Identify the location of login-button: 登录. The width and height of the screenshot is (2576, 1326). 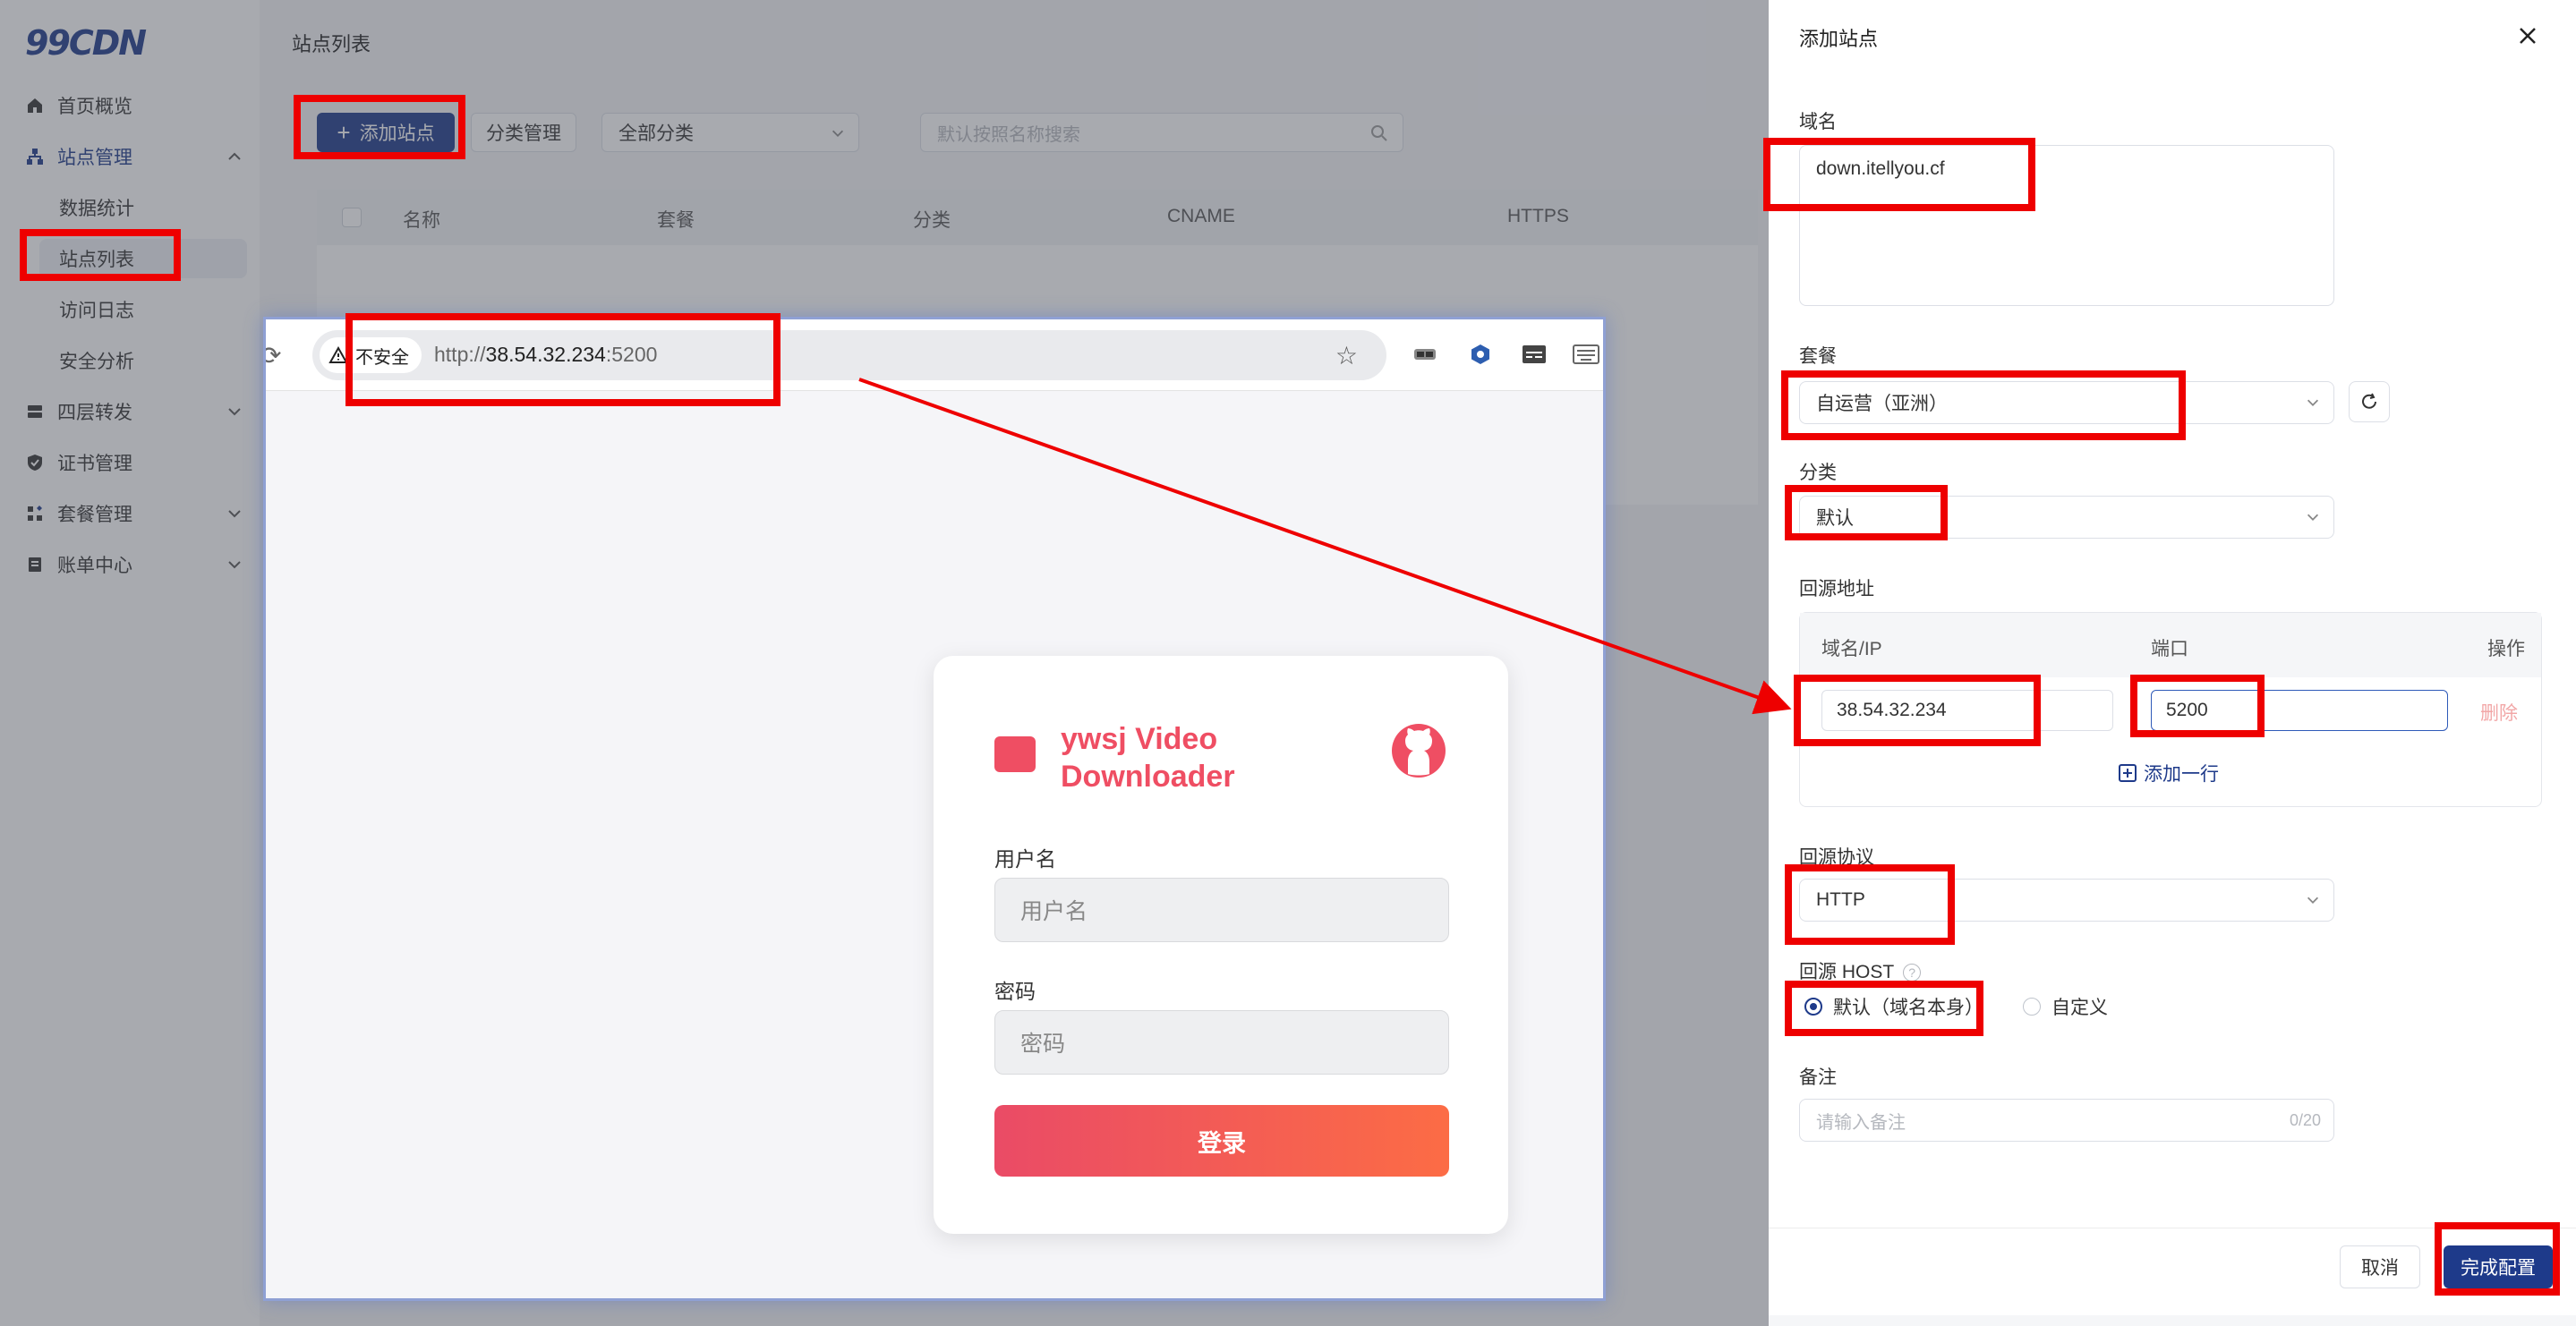
(1221, 1141).